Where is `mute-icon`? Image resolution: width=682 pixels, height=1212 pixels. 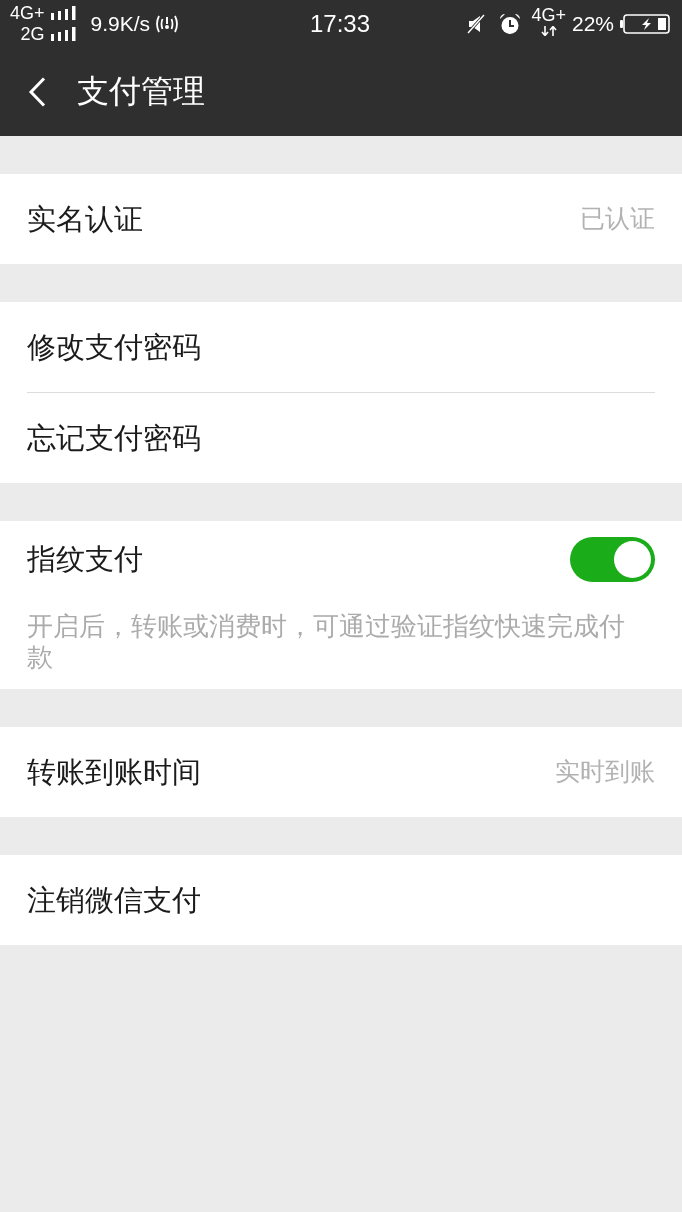 mute-icon is located at coordinates (476, 23).